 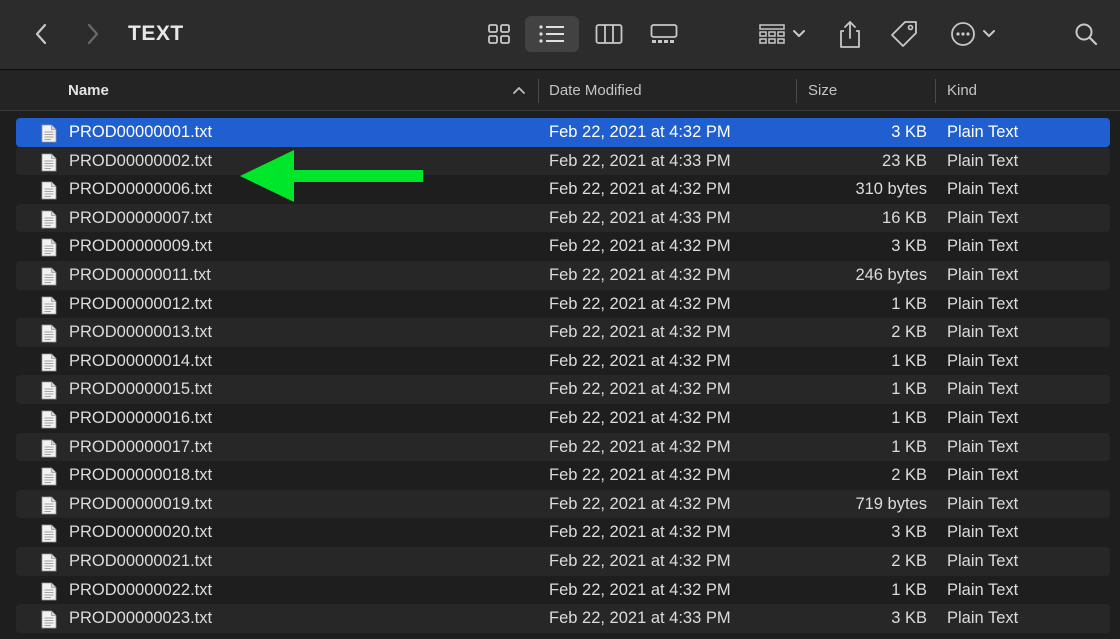 What do you see at coordinates (904, 34) in the screenshot?
I see `tags-button` at bounding box center [904, 34].